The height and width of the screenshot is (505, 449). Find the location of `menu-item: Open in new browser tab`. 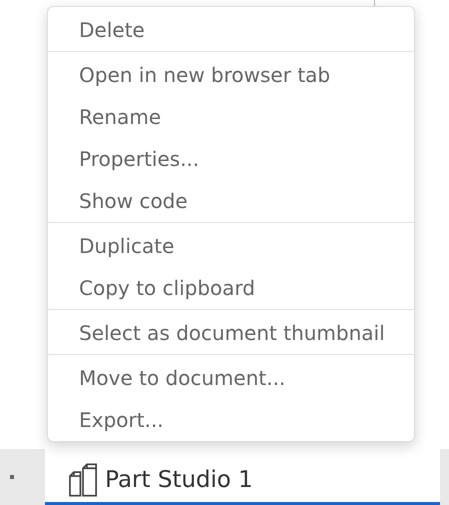

menu-item: Open in new browser tab is located at coordinates (231, 75).